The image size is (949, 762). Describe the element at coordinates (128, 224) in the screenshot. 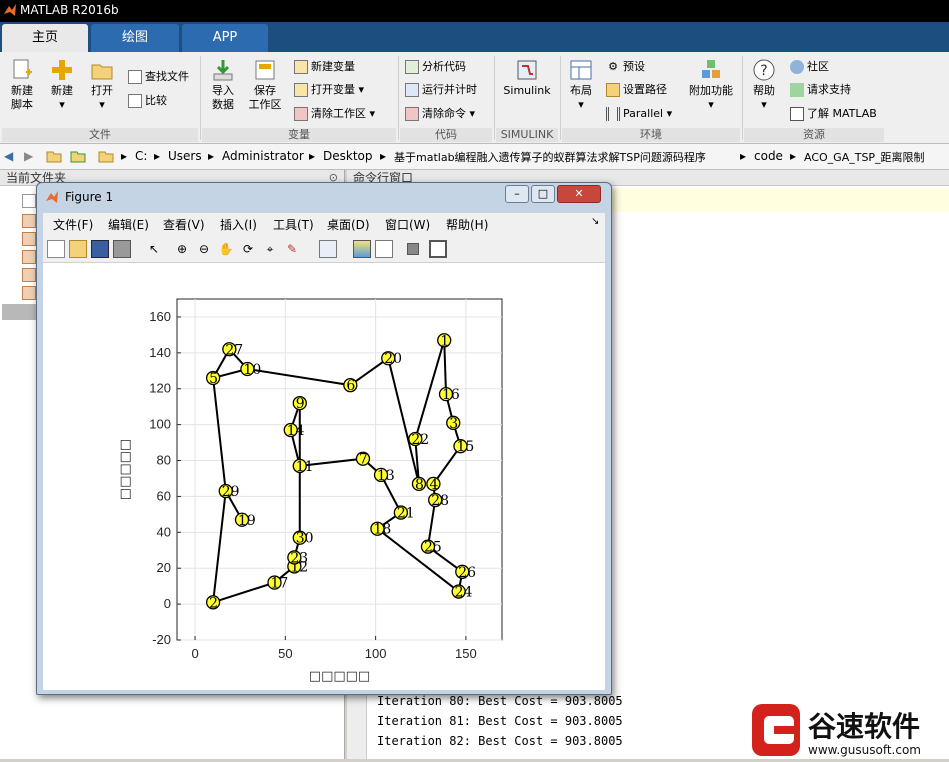

I see `menu-edit: 编辑(E)` at that location.